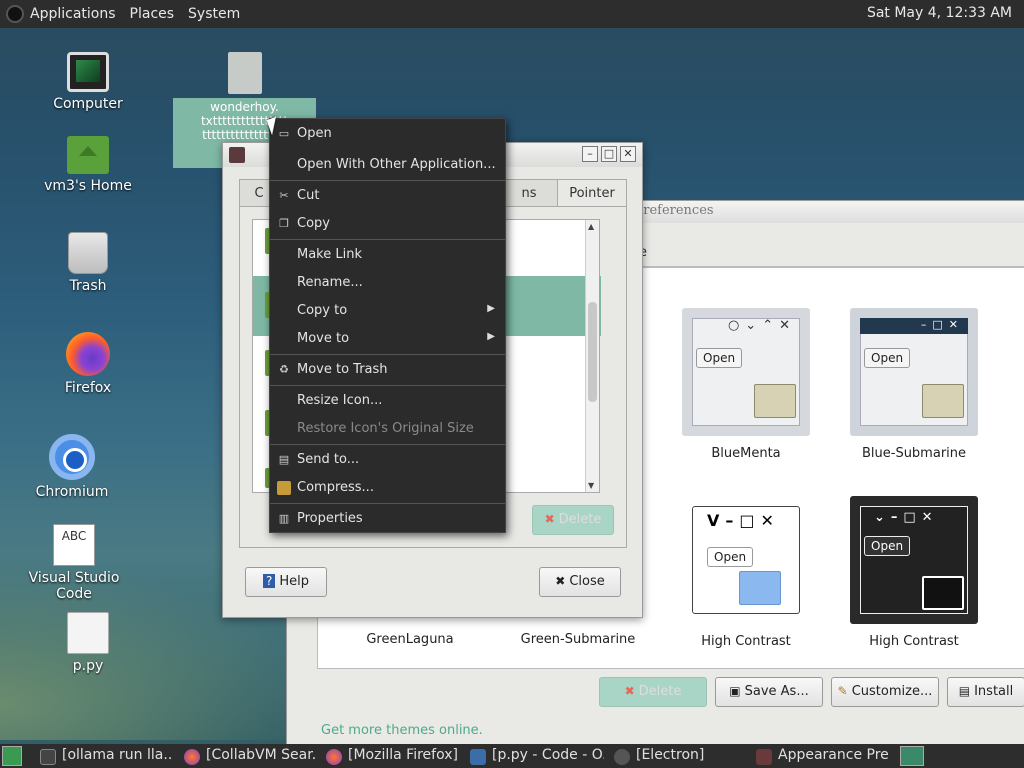 The image size is (1024, 768). I want to click on close-icon: ✕, so click(628, 154).